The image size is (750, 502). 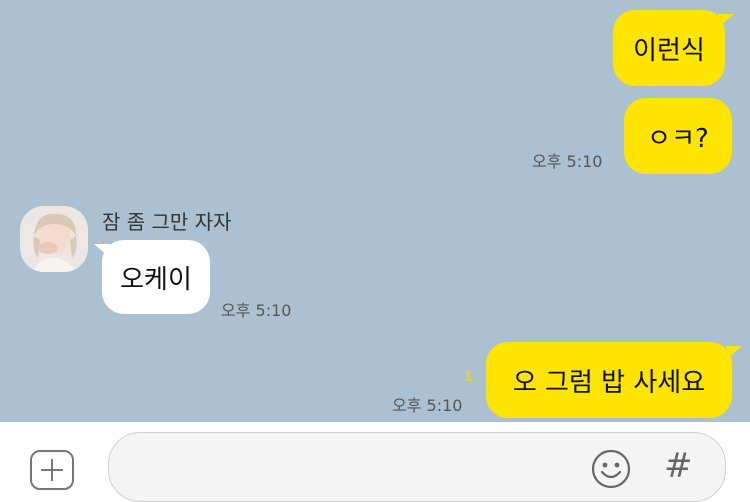 What do you see at coordinates (167, 222) in the screenshot?
I see `sender-name: 잠 좀 그만 자자` at bounding box center [167, 222].